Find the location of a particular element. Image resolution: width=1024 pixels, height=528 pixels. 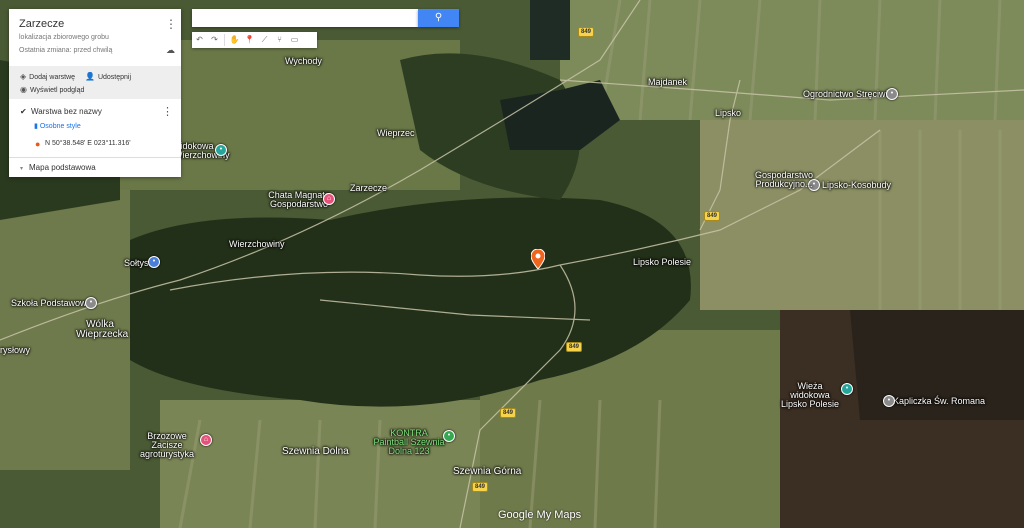

eye-icon: ◉ is located at coordinates (23, 89).